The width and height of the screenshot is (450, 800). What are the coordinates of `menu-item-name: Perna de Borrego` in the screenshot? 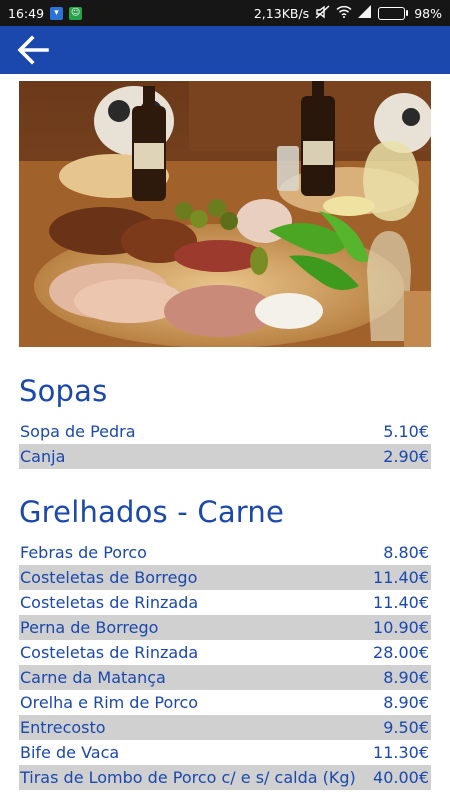 It's located at (89, 627).